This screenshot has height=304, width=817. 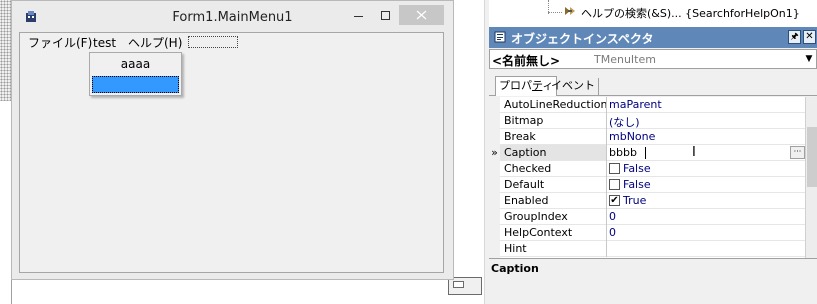 What do you see at coordinates (213, 42) in the screenshot?
I see `new-menu-placeholder` at bounding box center [213, 42].